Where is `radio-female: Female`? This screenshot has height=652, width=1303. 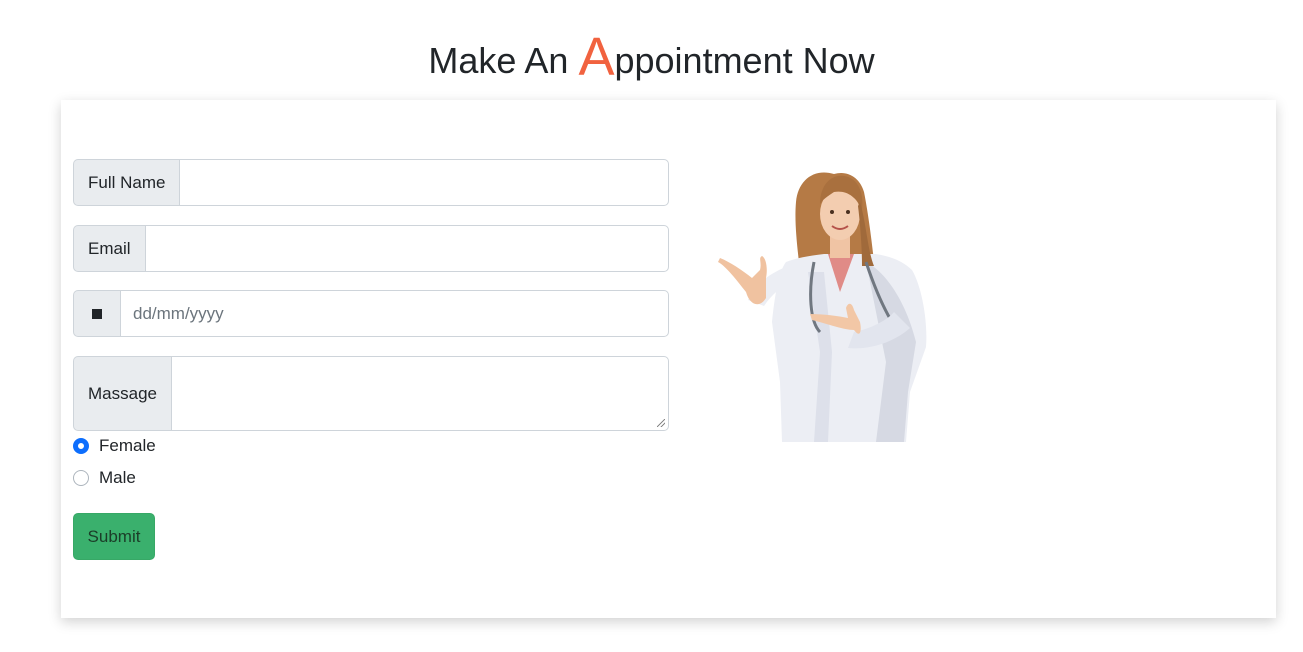 radio-female: Female is located at coordinates (114, 446).